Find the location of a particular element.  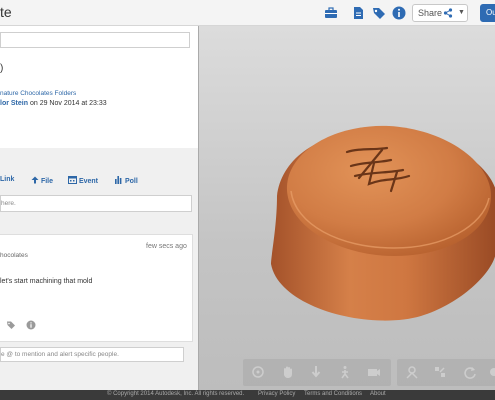

event-action-button: Event is located at coordinates (83, 180).